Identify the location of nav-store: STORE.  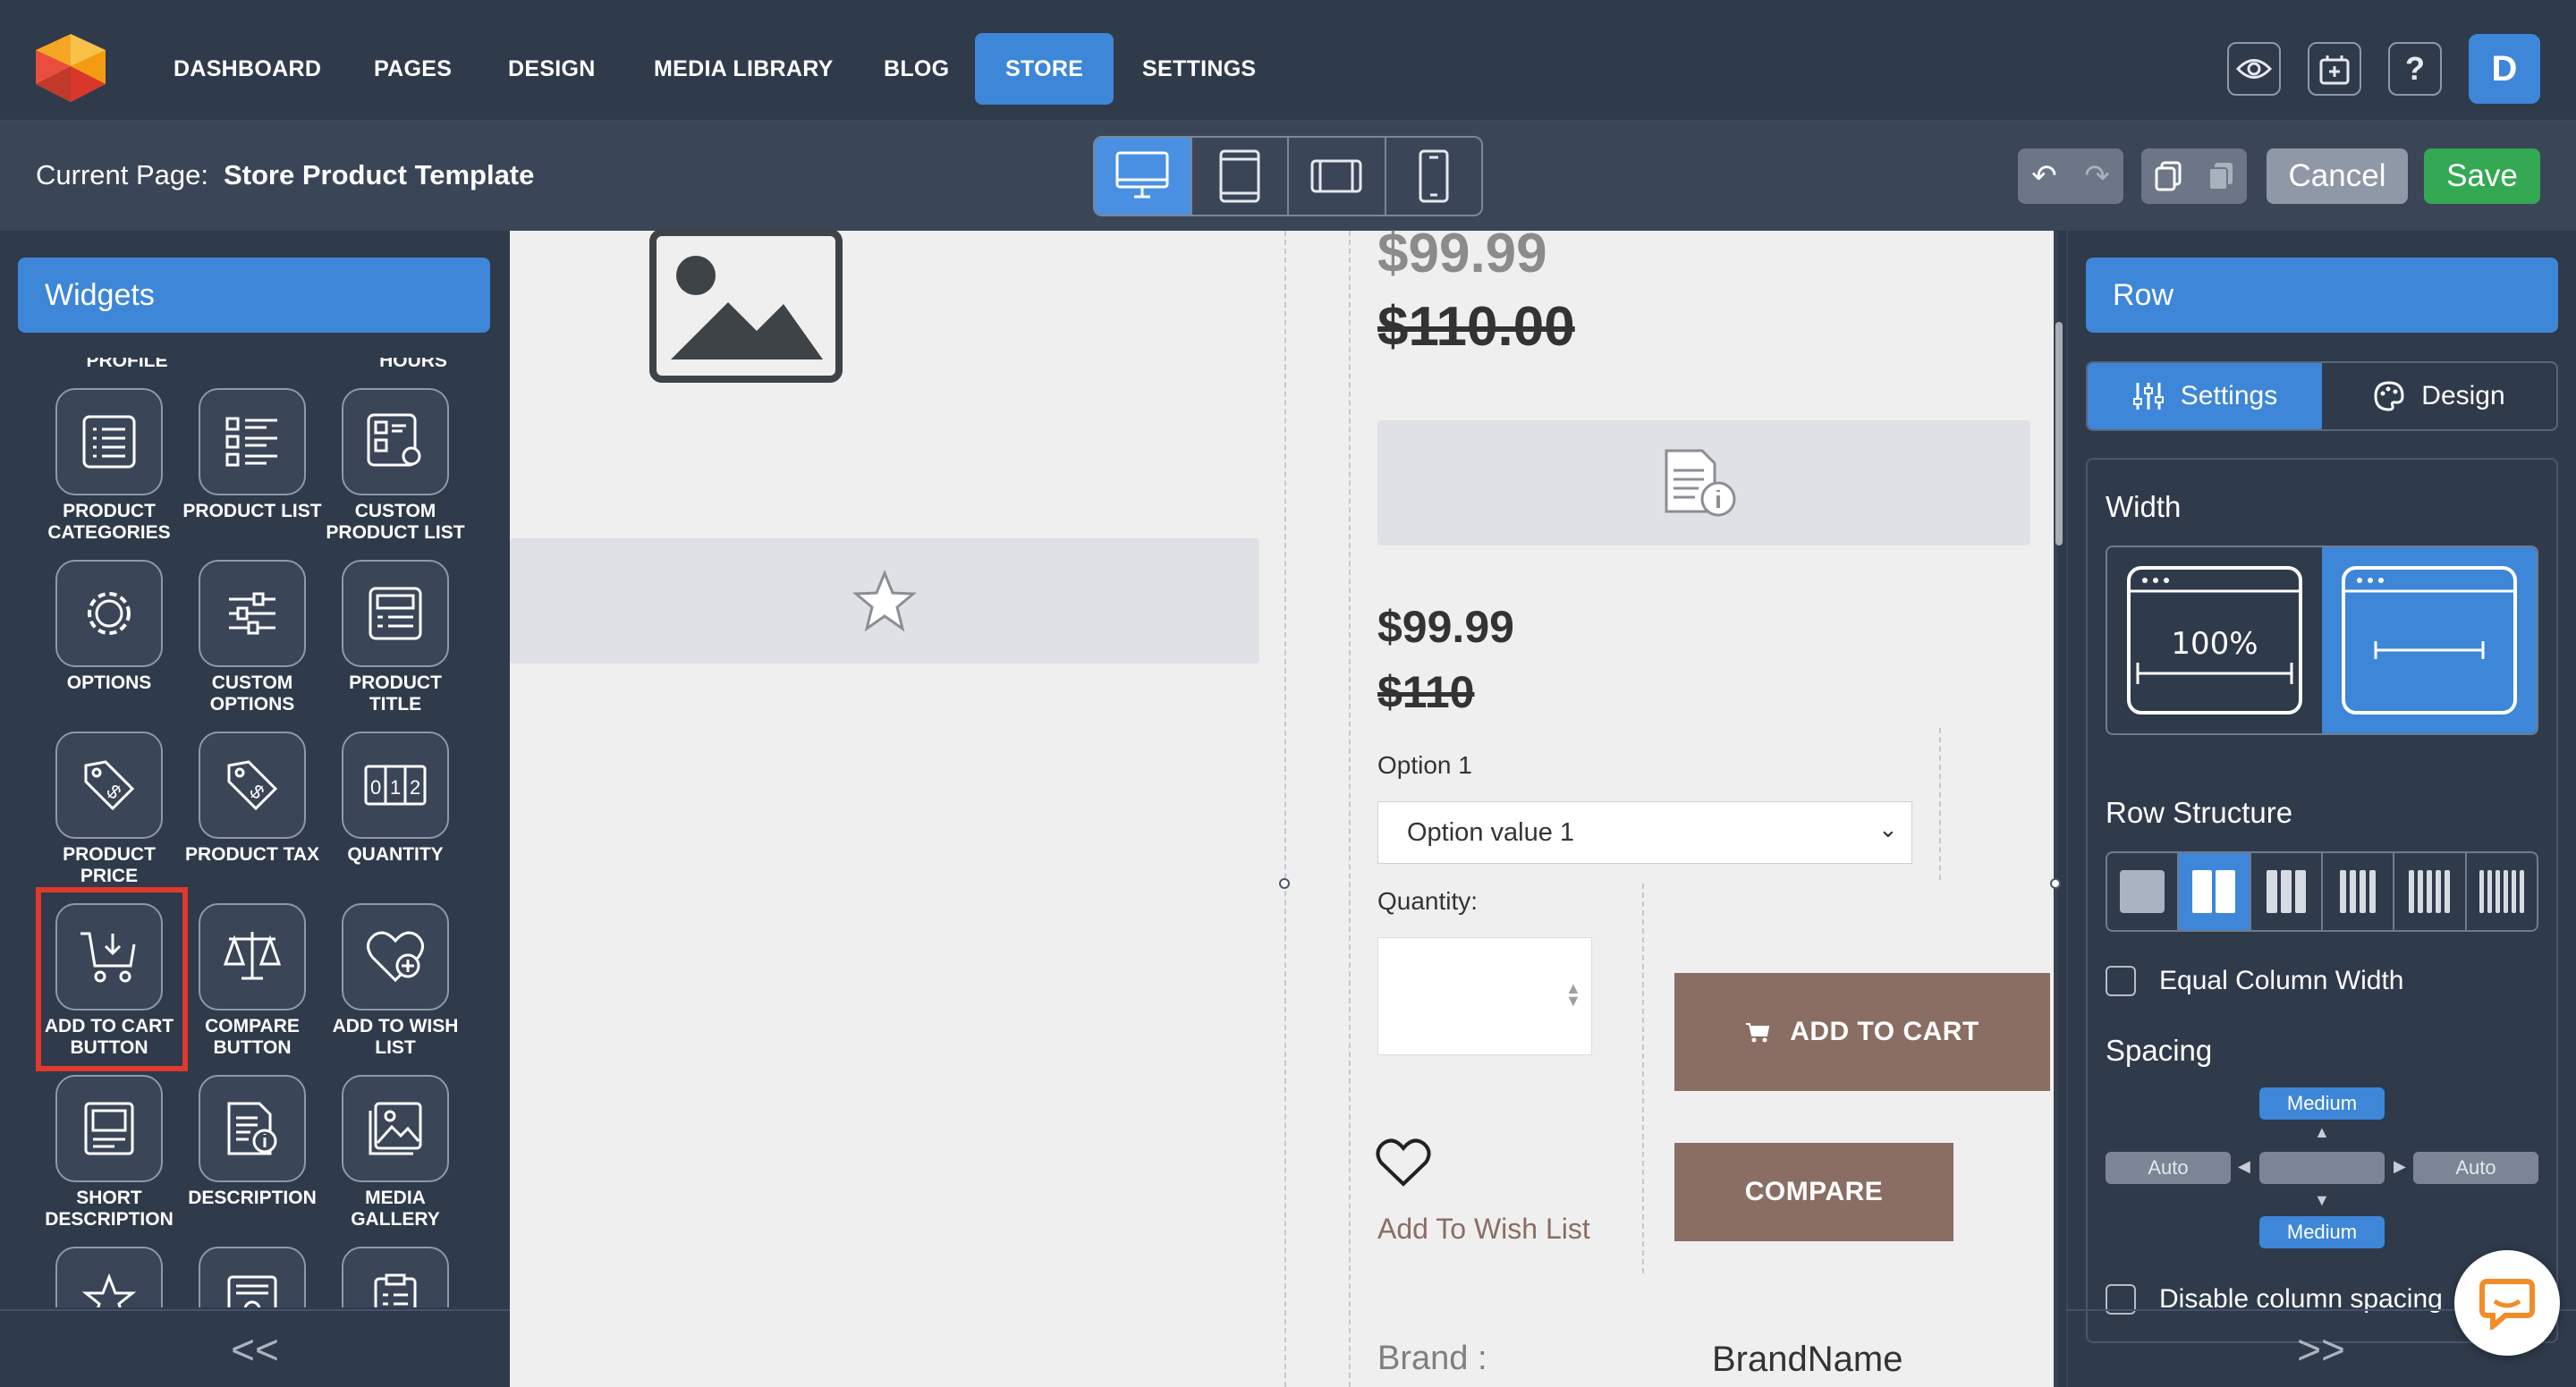
(1044, 69).